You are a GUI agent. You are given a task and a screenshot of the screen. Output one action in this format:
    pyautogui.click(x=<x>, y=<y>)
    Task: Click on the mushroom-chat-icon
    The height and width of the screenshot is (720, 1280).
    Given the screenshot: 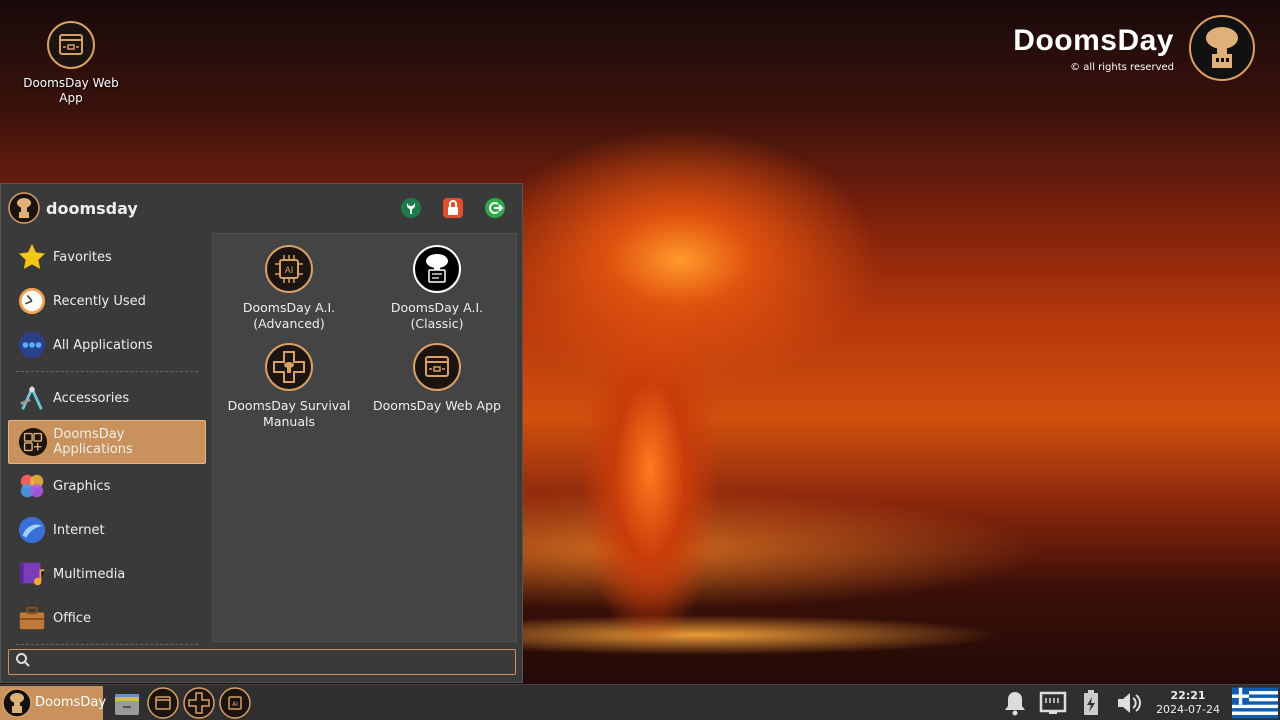 What is the action you would take?
    pyautogui.click(x=437, y=269)
    